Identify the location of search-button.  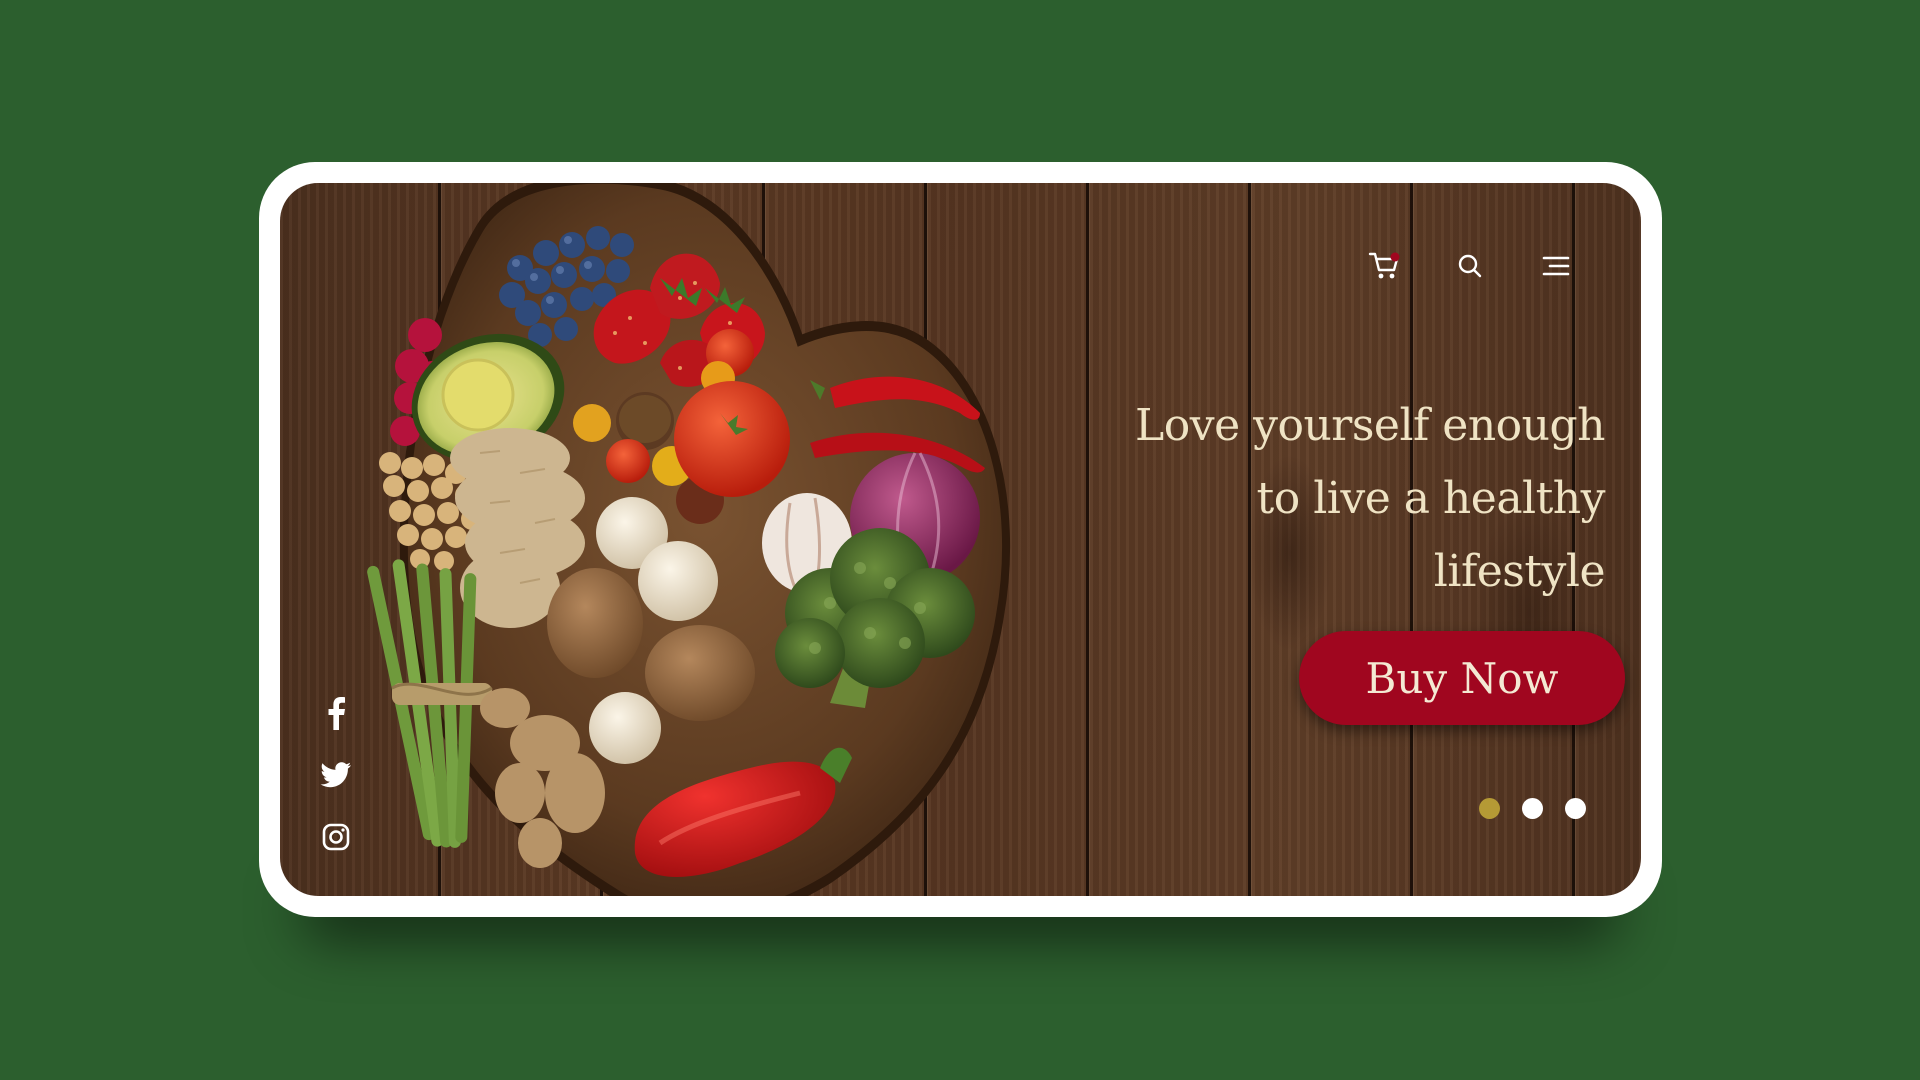
(1470, 266).